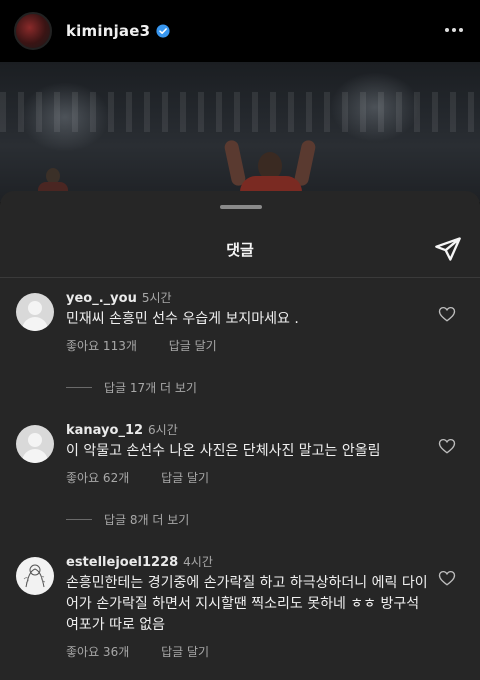 This screenshot has width=480, height=680. Describe the element at coordinates (33, 31) in the screenshot. I see `profile-avatar` at that location.